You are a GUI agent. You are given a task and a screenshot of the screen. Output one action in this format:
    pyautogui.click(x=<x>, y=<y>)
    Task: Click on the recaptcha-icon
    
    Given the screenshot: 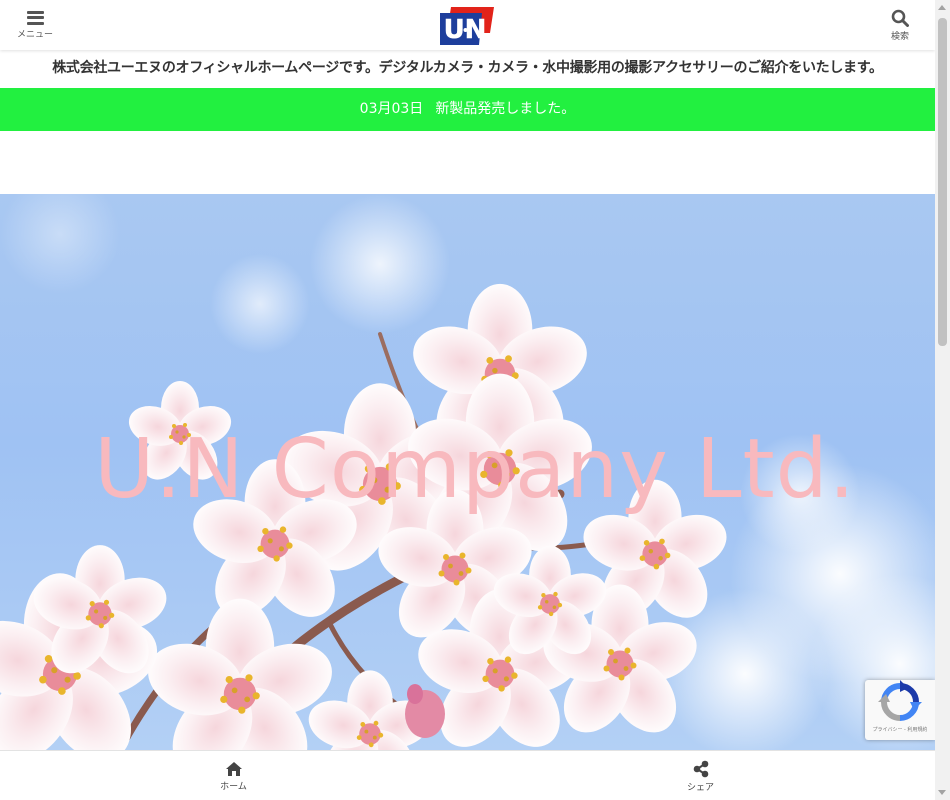 What is the action you would take?
    pyautogui.click(x=900, y=700)
    